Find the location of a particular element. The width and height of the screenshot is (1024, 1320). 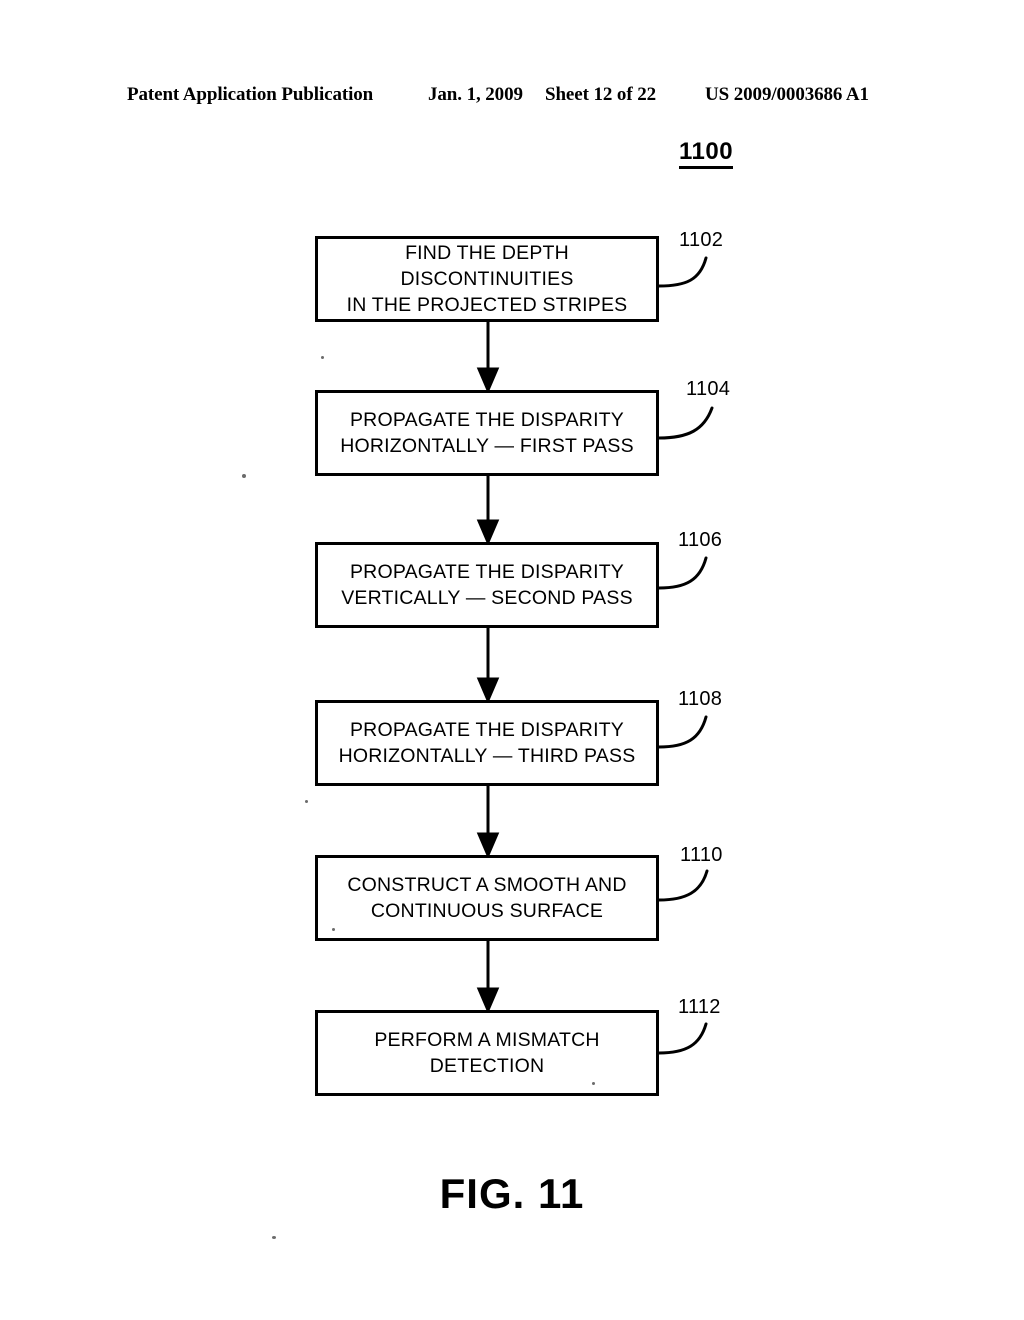

reference-numeral-1108: 1108 is located at coordinates (700, 699).